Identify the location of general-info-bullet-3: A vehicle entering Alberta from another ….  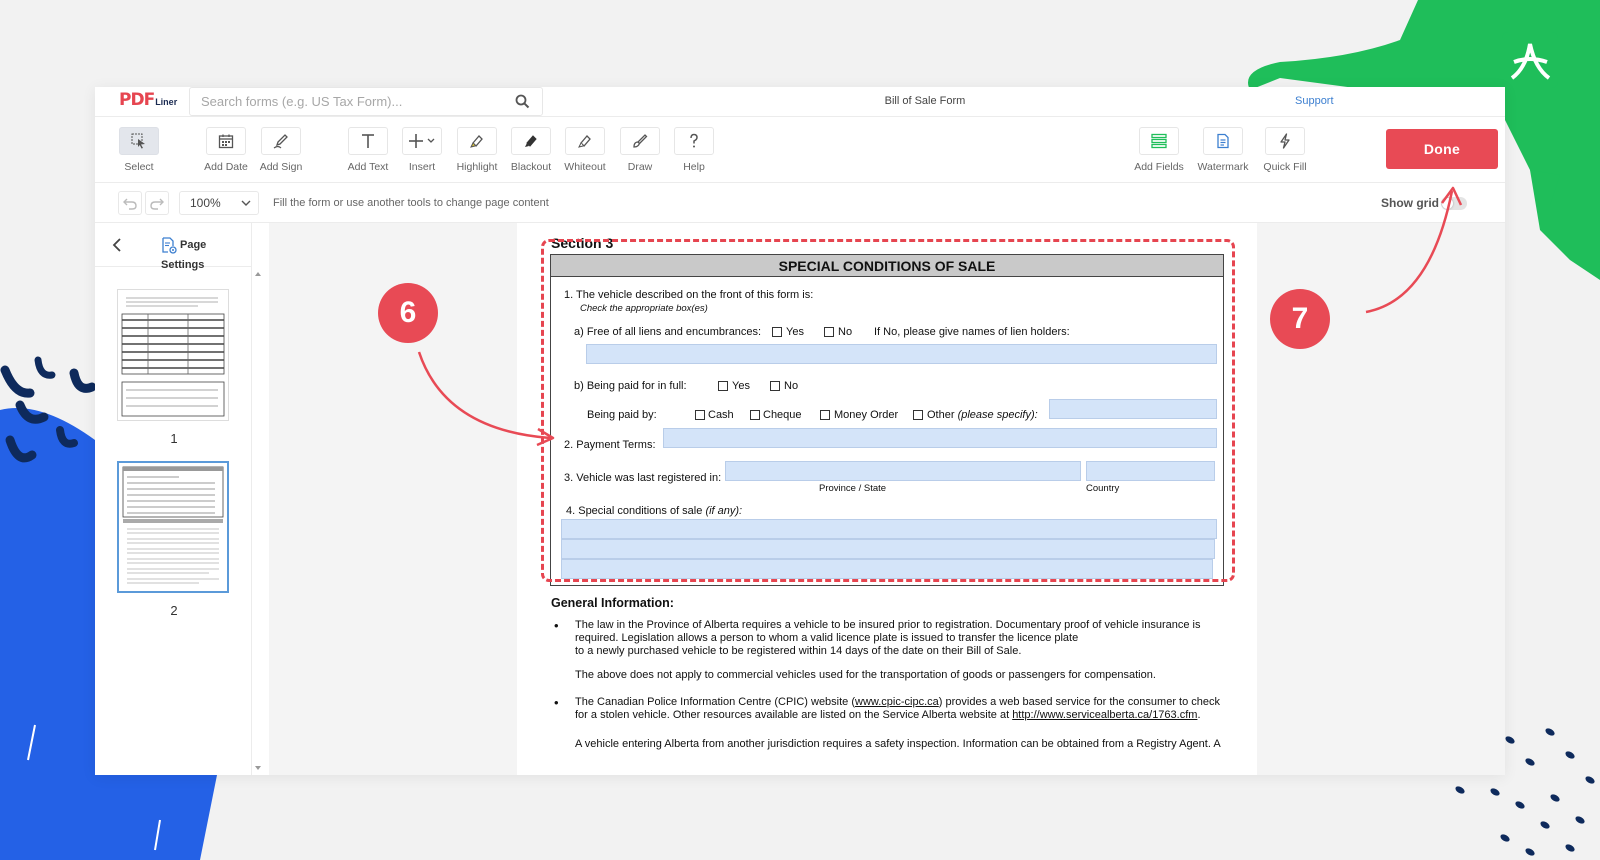
(905, 744).